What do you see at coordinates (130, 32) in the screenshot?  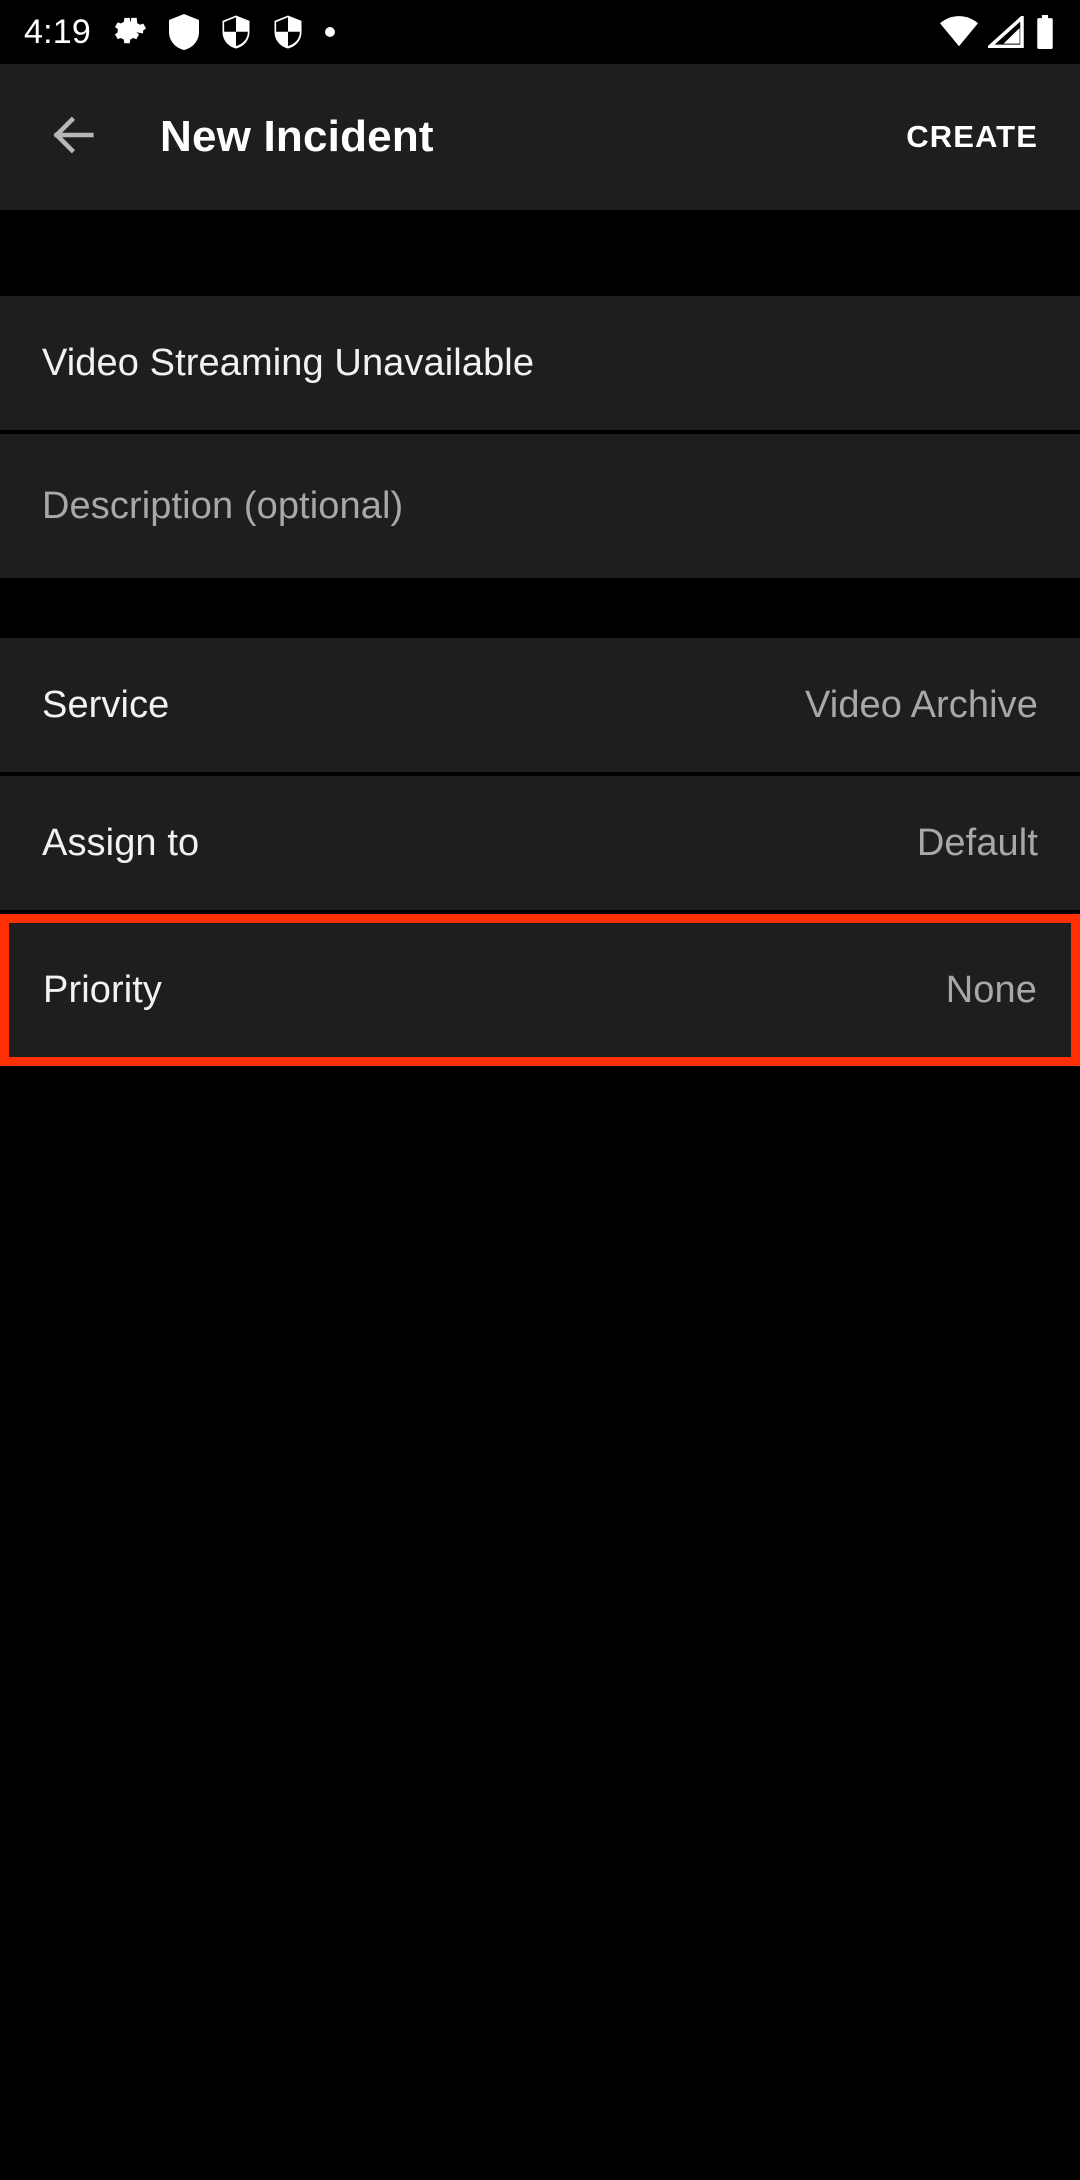 I see `gear-icon` at bounding box center [130, 32].